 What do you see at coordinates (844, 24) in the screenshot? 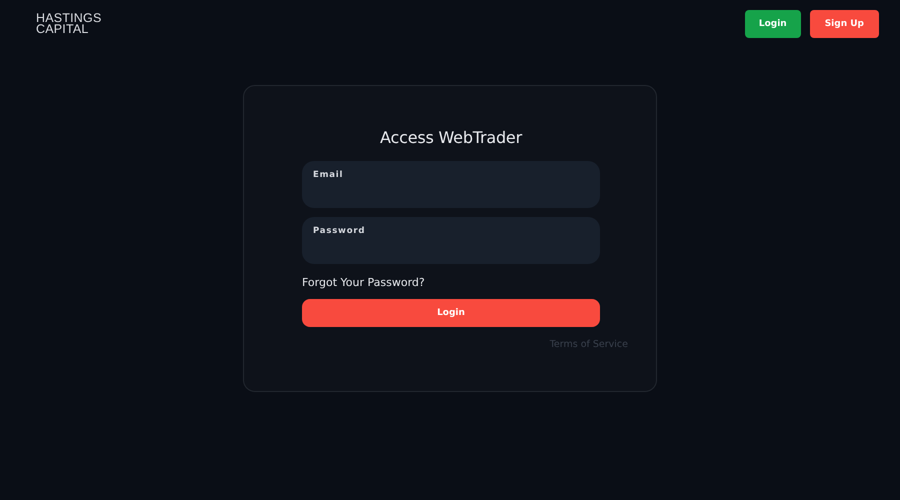
I see `signup-button: Sign Up` at bounding box center [844, 24].